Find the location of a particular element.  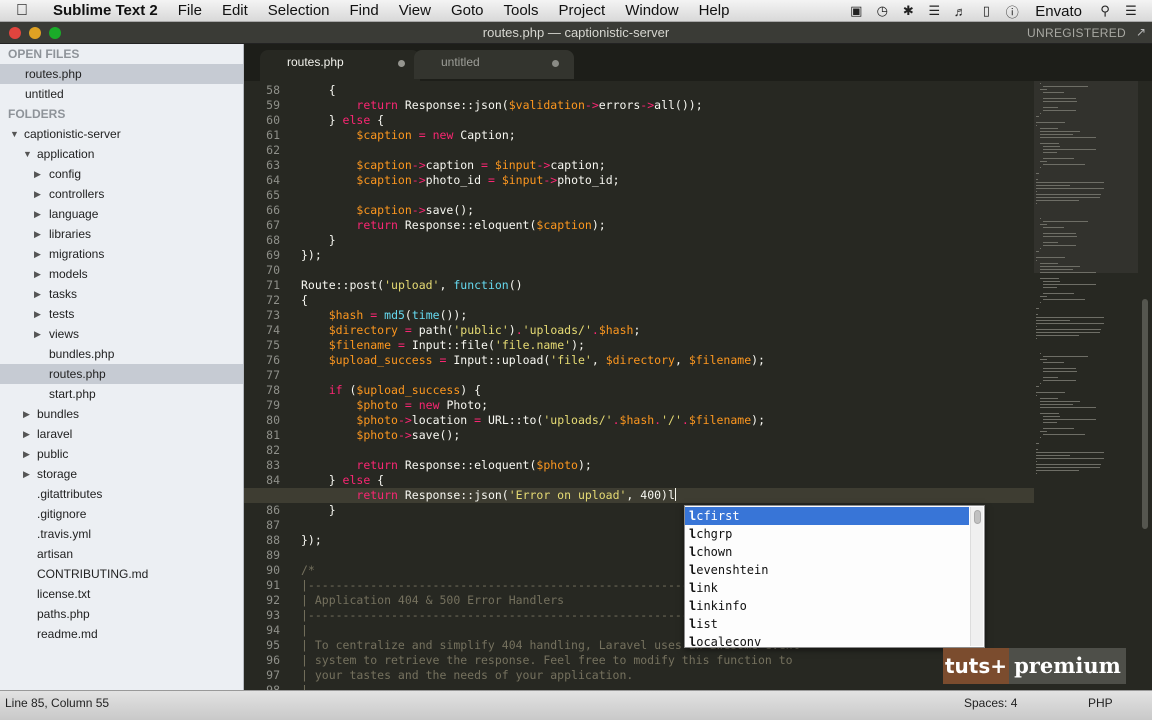

autocomplete-item: list is located at coordinates (827, 624).